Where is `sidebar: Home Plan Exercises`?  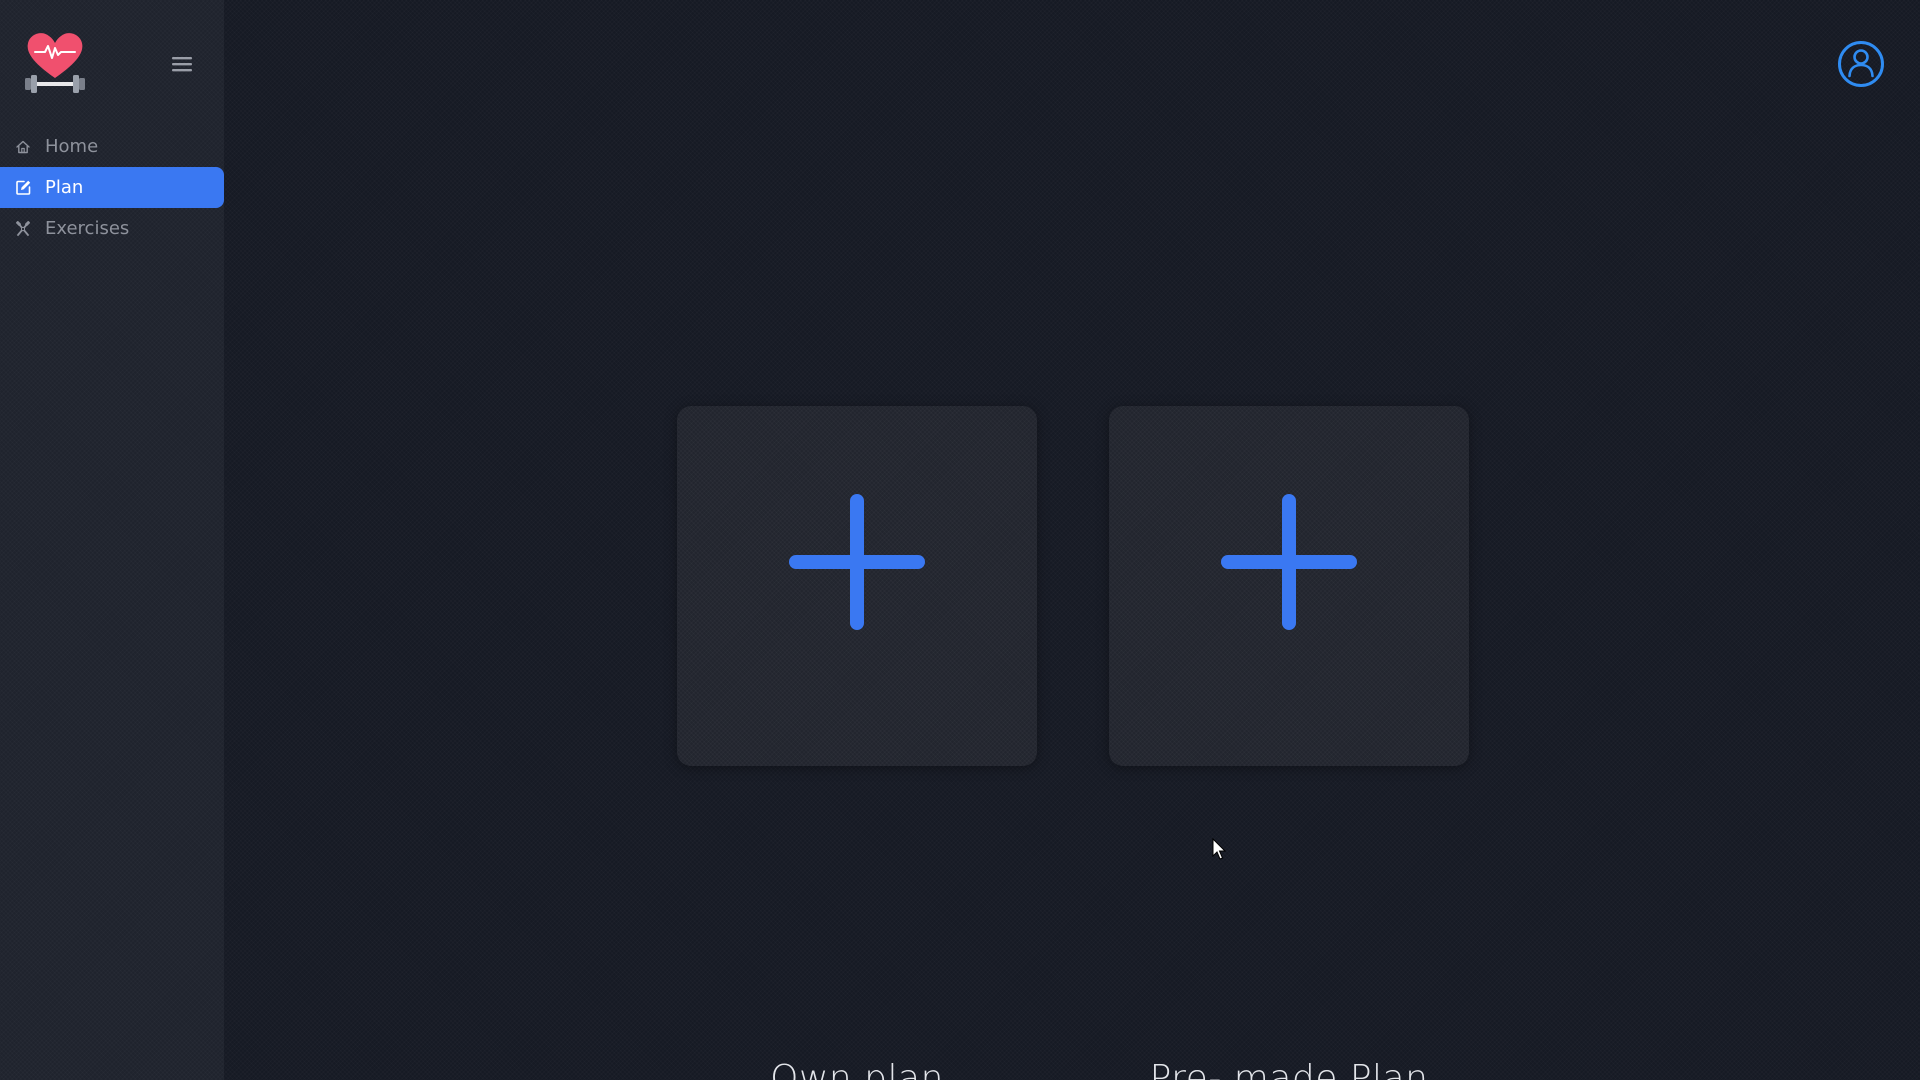 sidebar: Home Plan Exercises is located at coordinates (112, 540).